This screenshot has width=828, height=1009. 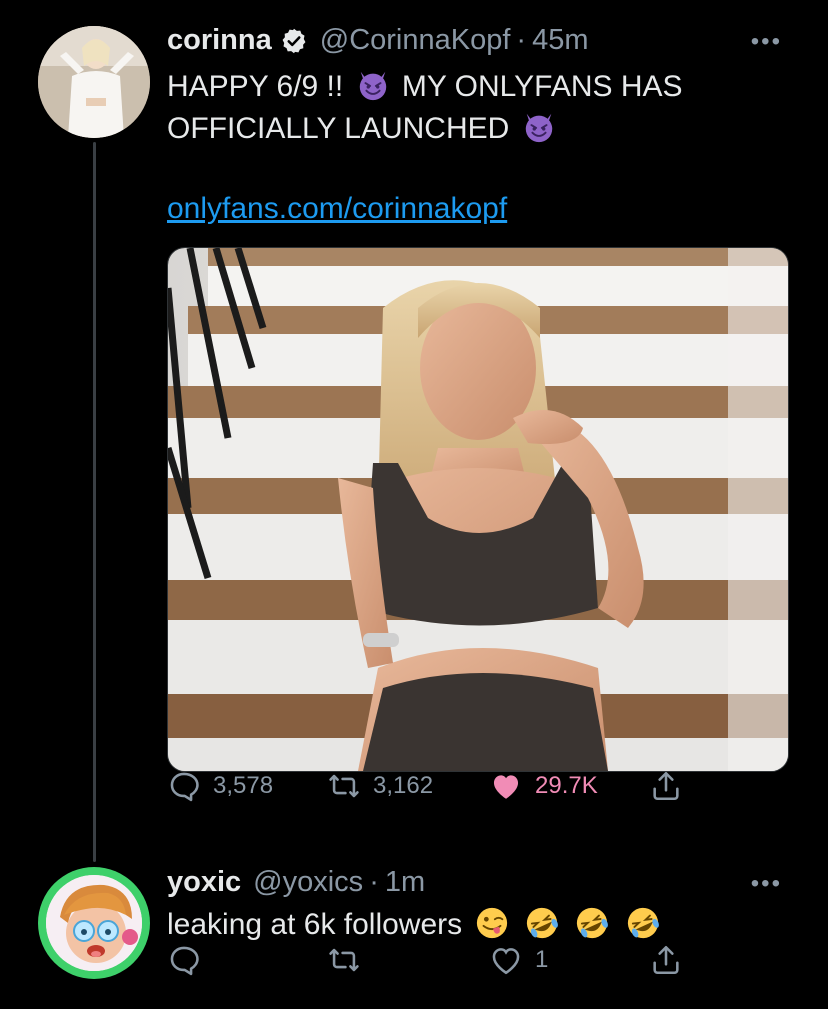 I want to click on tweet-text-content: leaking at 6k followers, so click(x=315, y=924).